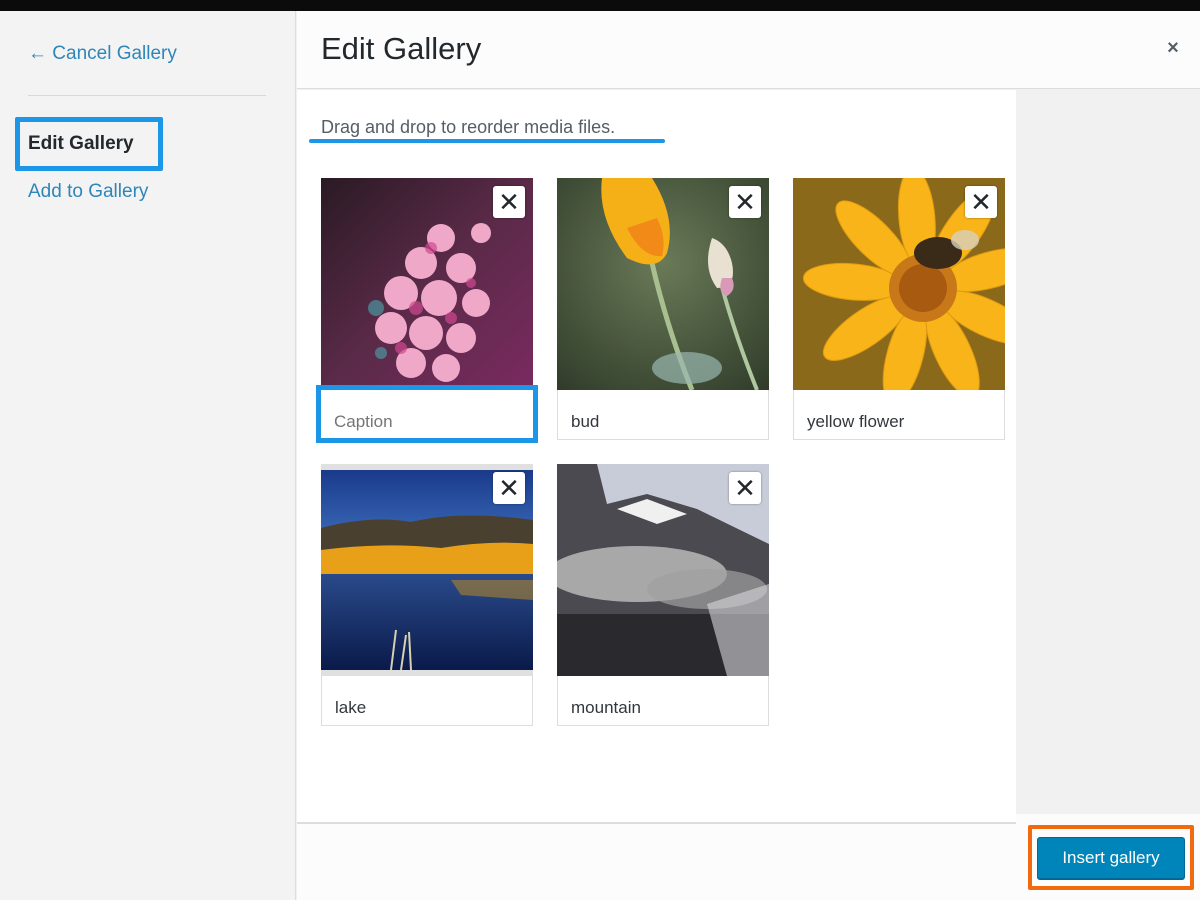 This screenshot has width=1200, height=900. I want to click on reorder-instructions: Drag and drop to reorder media files., so click(468, 127).